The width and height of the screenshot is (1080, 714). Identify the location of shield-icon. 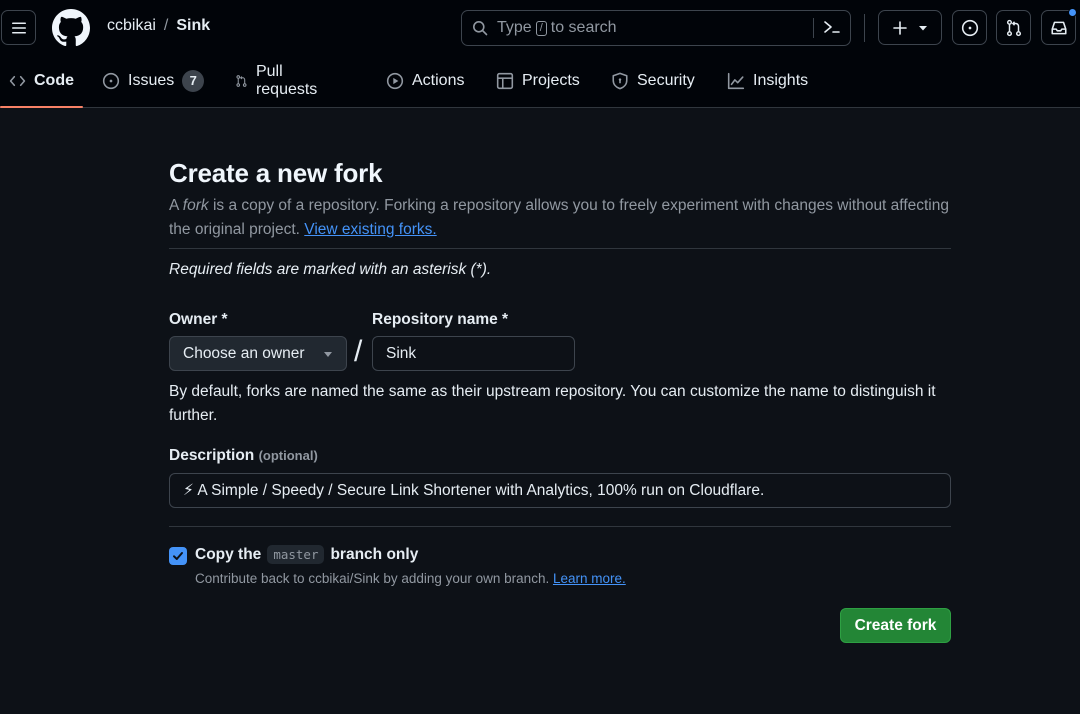
(620, 81).